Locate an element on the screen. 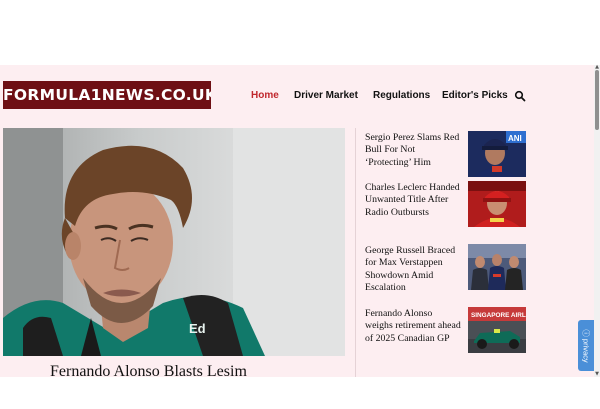  nav-item-home: Home is located at coordinates (265, 96).